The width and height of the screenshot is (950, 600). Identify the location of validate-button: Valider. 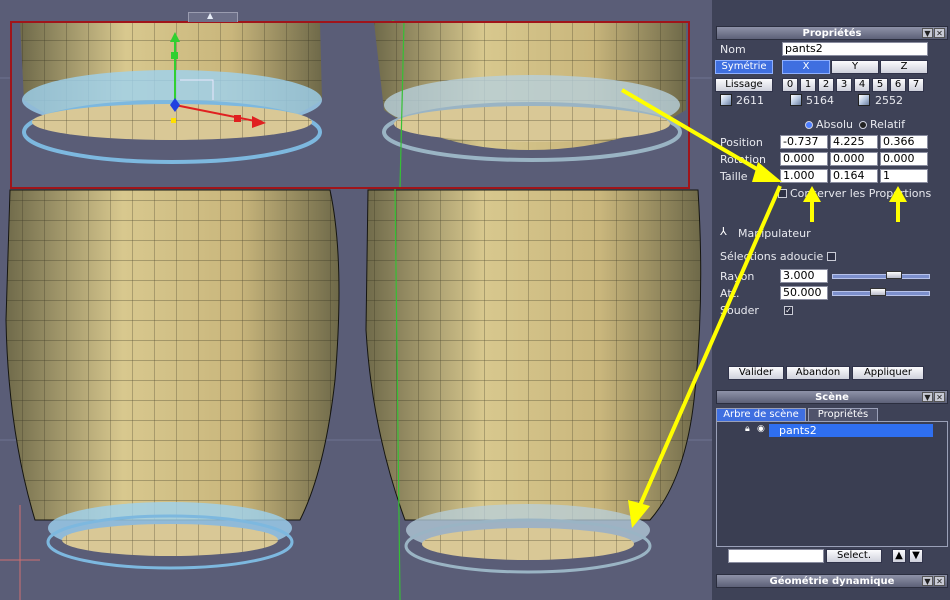
(756, 373).